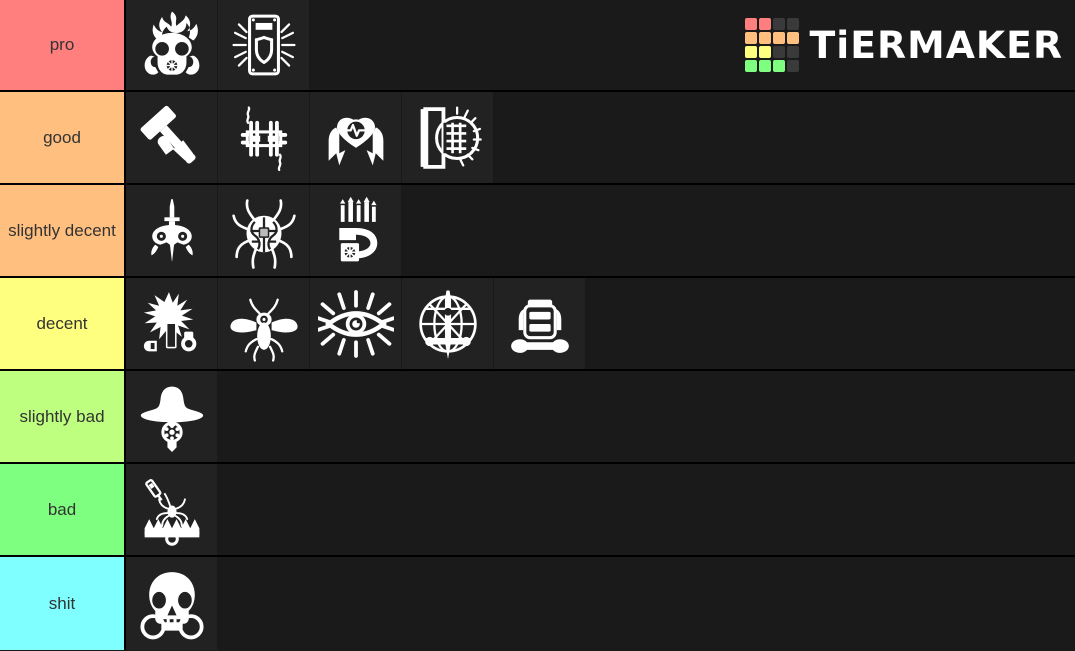 The image size is (1075, 651). What do you see at coordinates (172, 137) in the screenshot?
I see `hammer-icon` at bounding box center [172, 137].